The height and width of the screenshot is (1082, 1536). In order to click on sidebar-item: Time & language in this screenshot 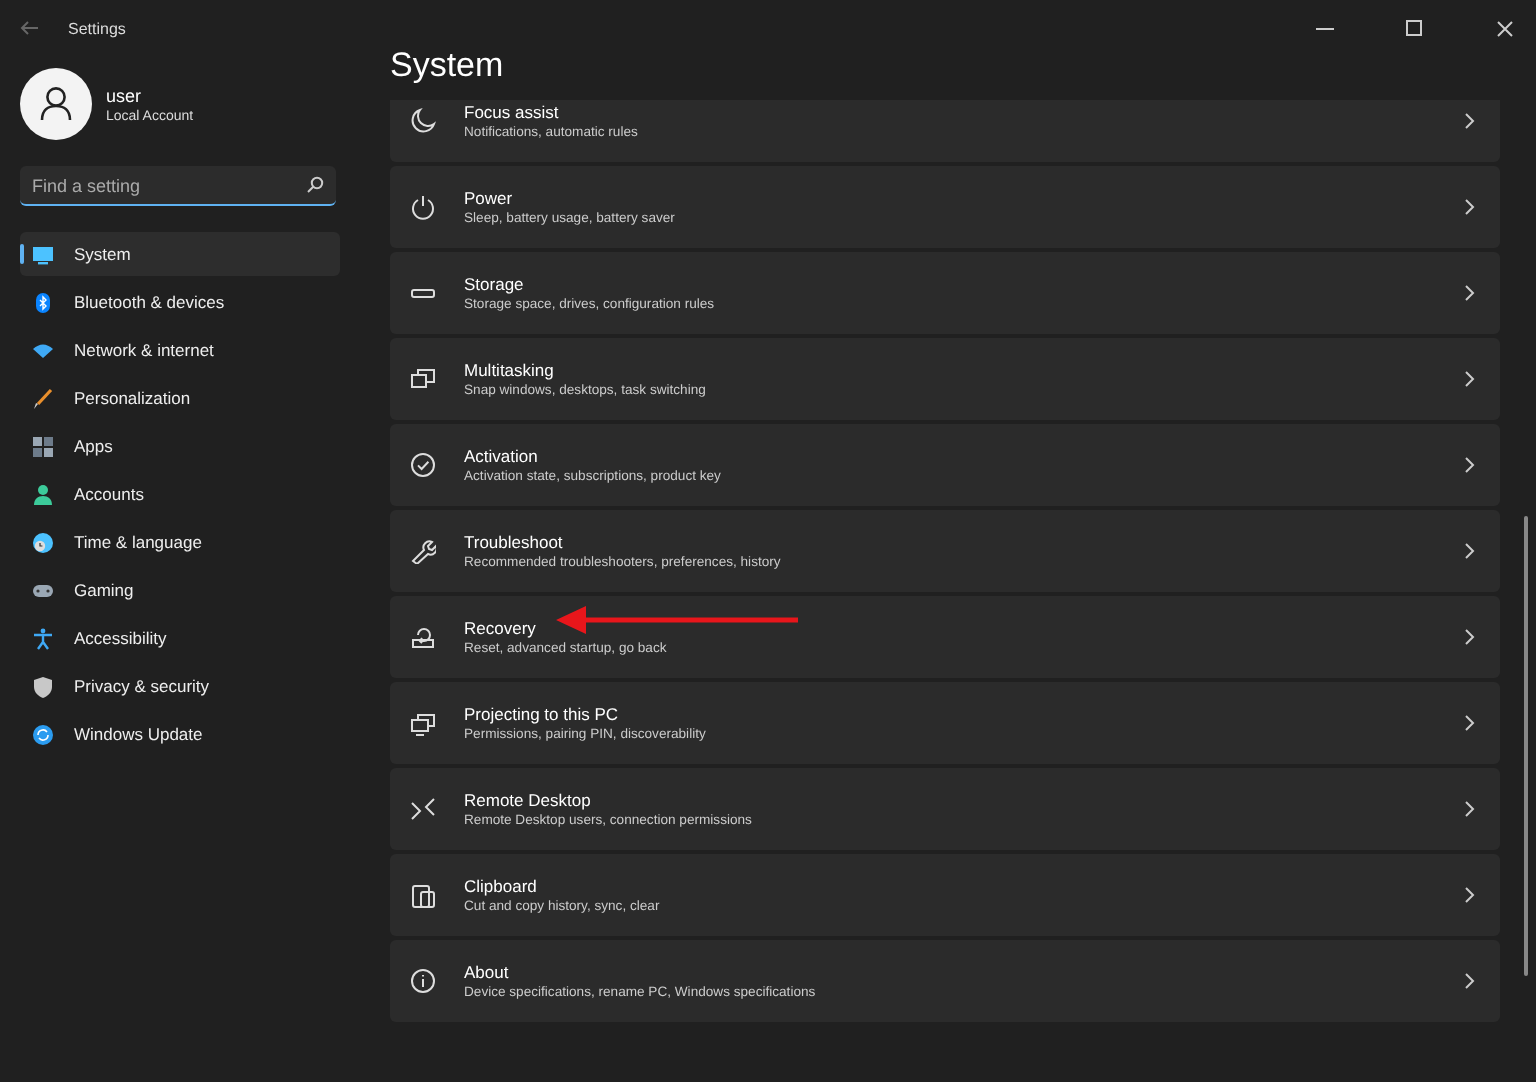, I will do `click(180, 542)`.